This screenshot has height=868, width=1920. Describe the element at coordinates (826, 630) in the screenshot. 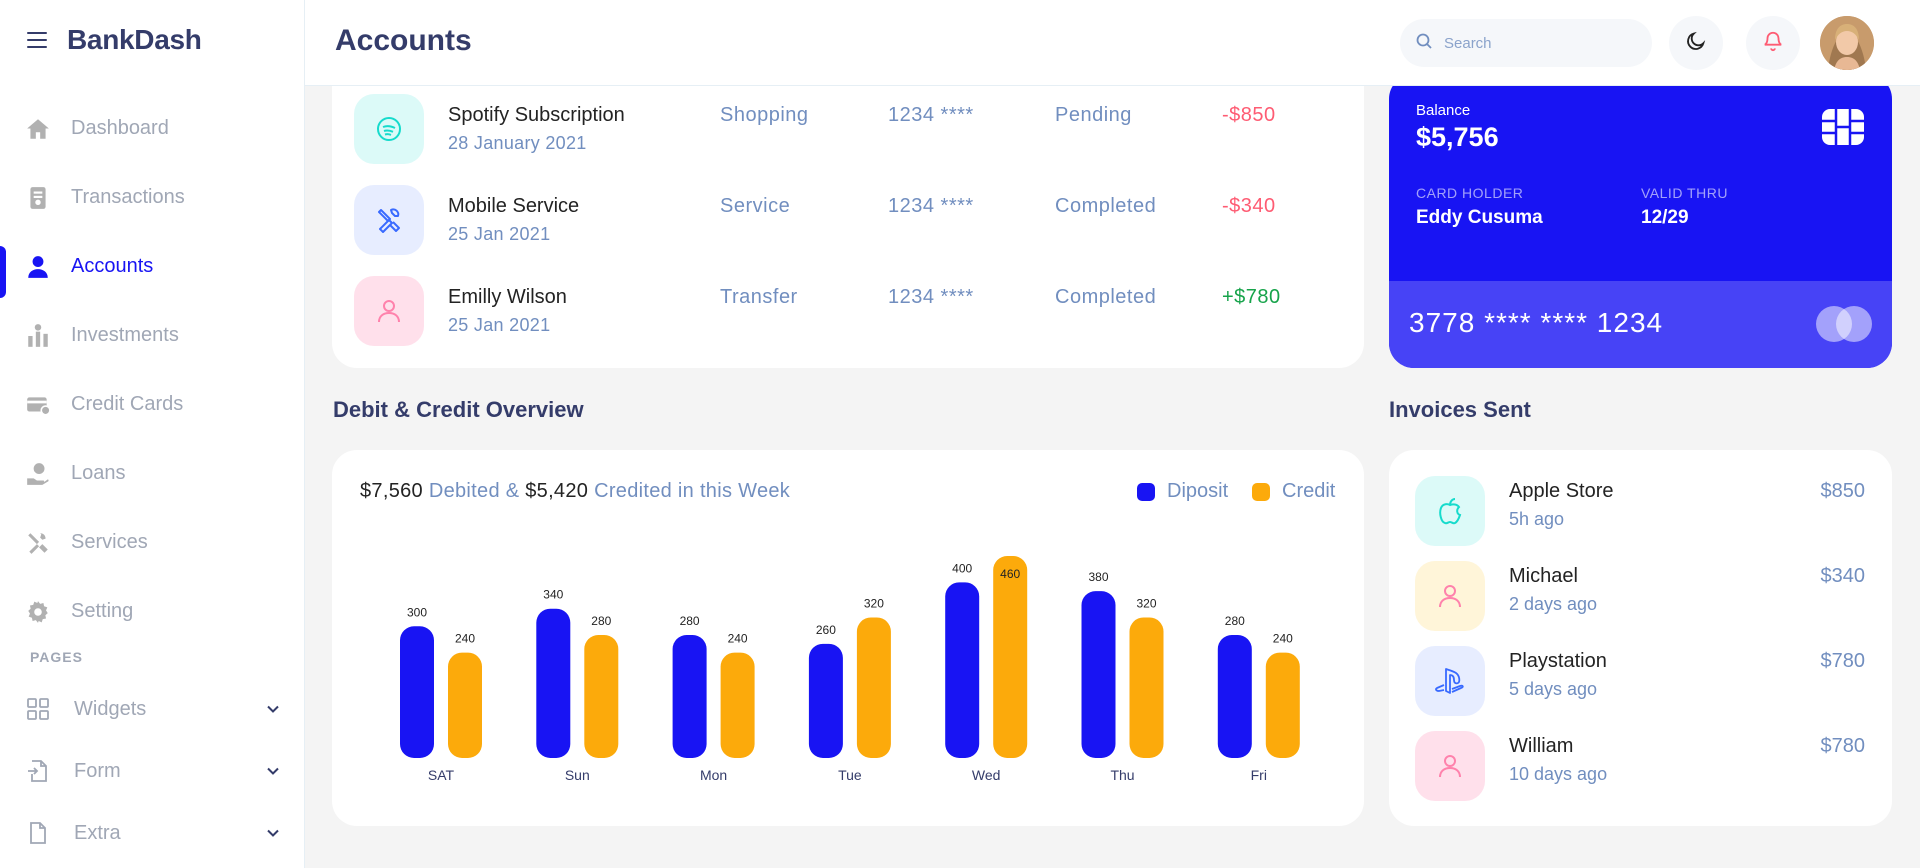

I see `data-label: 260` at that location.